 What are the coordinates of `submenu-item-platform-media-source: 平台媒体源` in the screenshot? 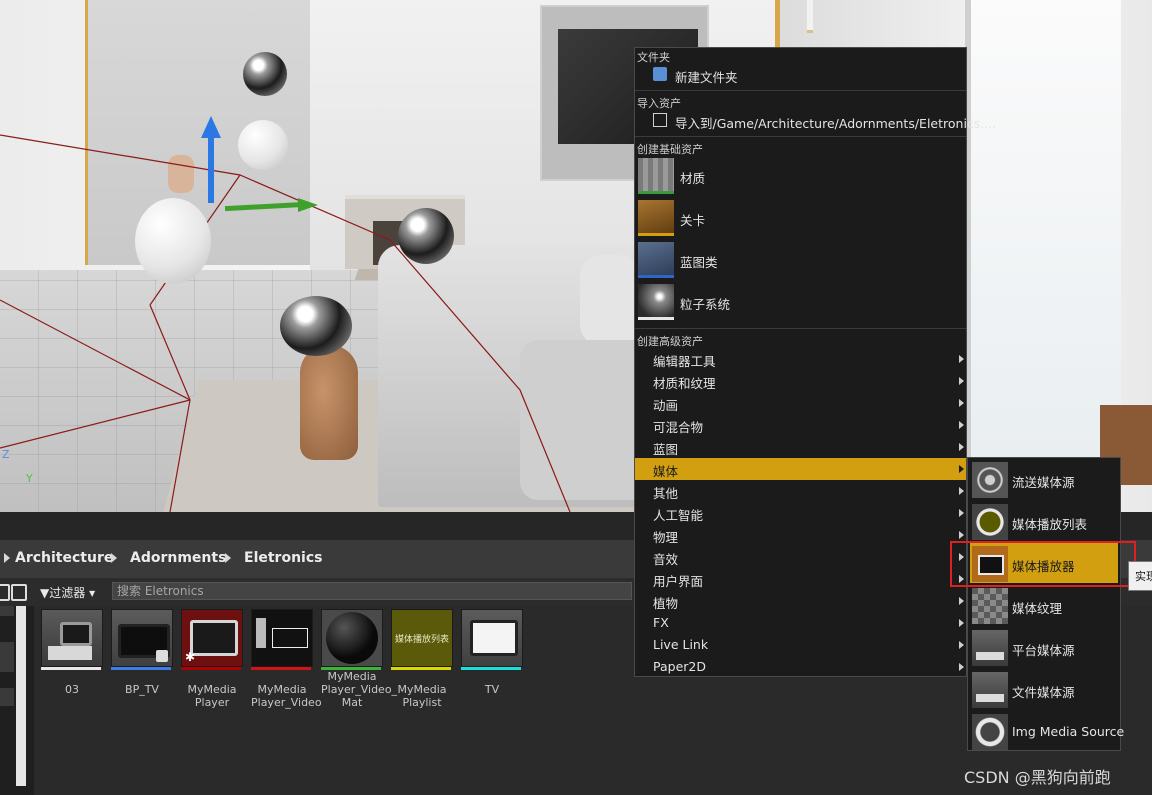 It's located at (1044, 647).